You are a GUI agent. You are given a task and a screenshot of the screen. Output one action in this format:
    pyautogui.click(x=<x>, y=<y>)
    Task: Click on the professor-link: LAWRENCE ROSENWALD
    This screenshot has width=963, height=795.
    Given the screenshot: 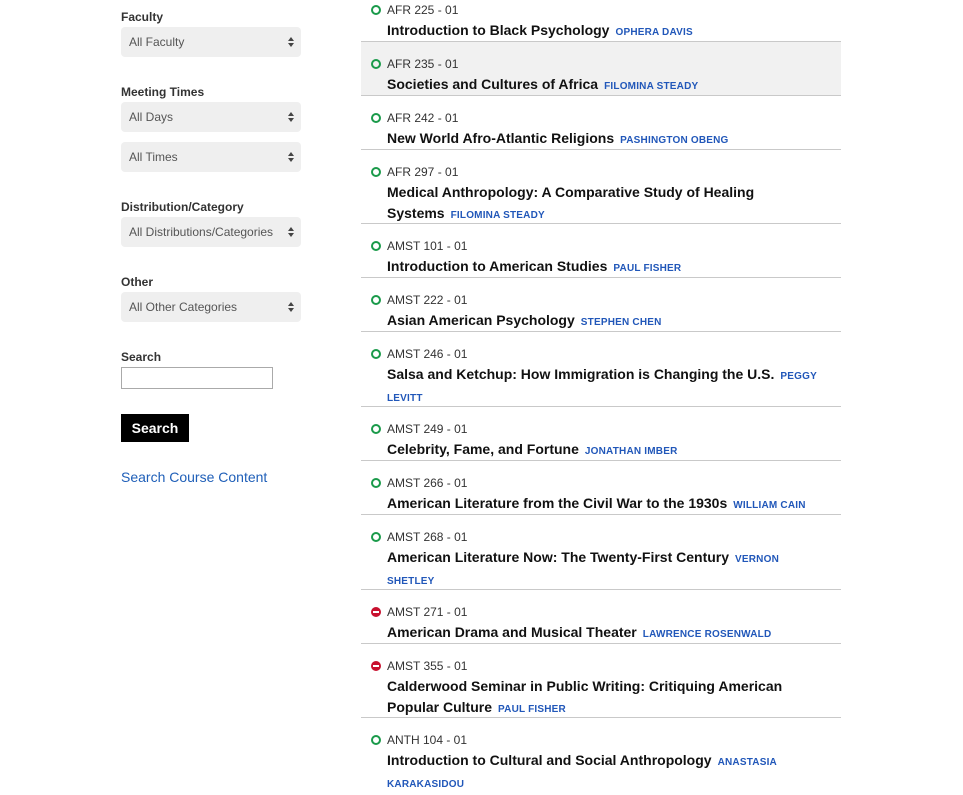 What is the action you would take?
    pyautogui.click(x=707, y=634)
    